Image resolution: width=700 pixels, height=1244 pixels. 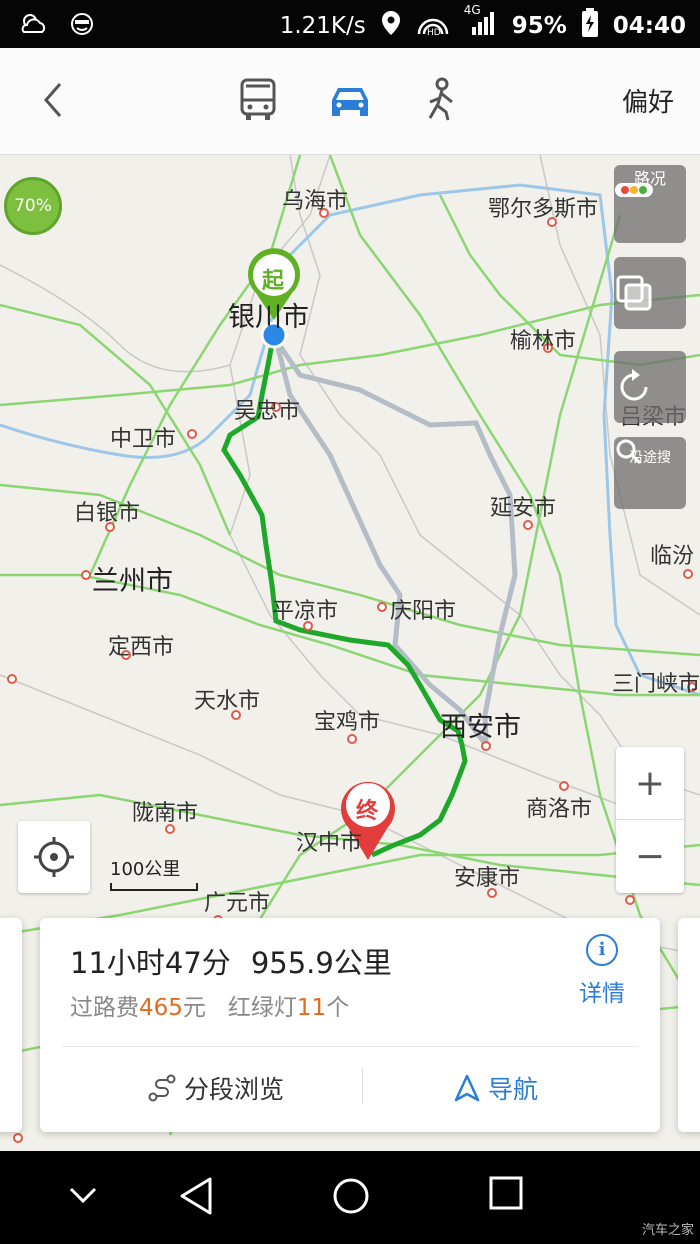 I want to click on navigation-arrow-icon, so click(x=467, y=1088).